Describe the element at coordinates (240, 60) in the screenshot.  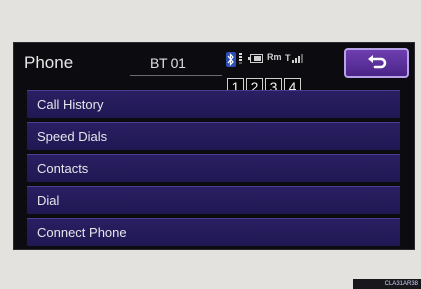
I see `bluetooth-level-icon` at that location.